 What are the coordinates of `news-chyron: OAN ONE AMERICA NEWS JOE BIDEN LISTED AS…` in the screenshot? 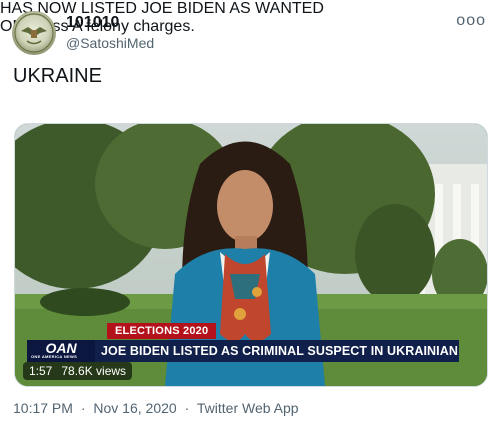 It's located at (243, 351).